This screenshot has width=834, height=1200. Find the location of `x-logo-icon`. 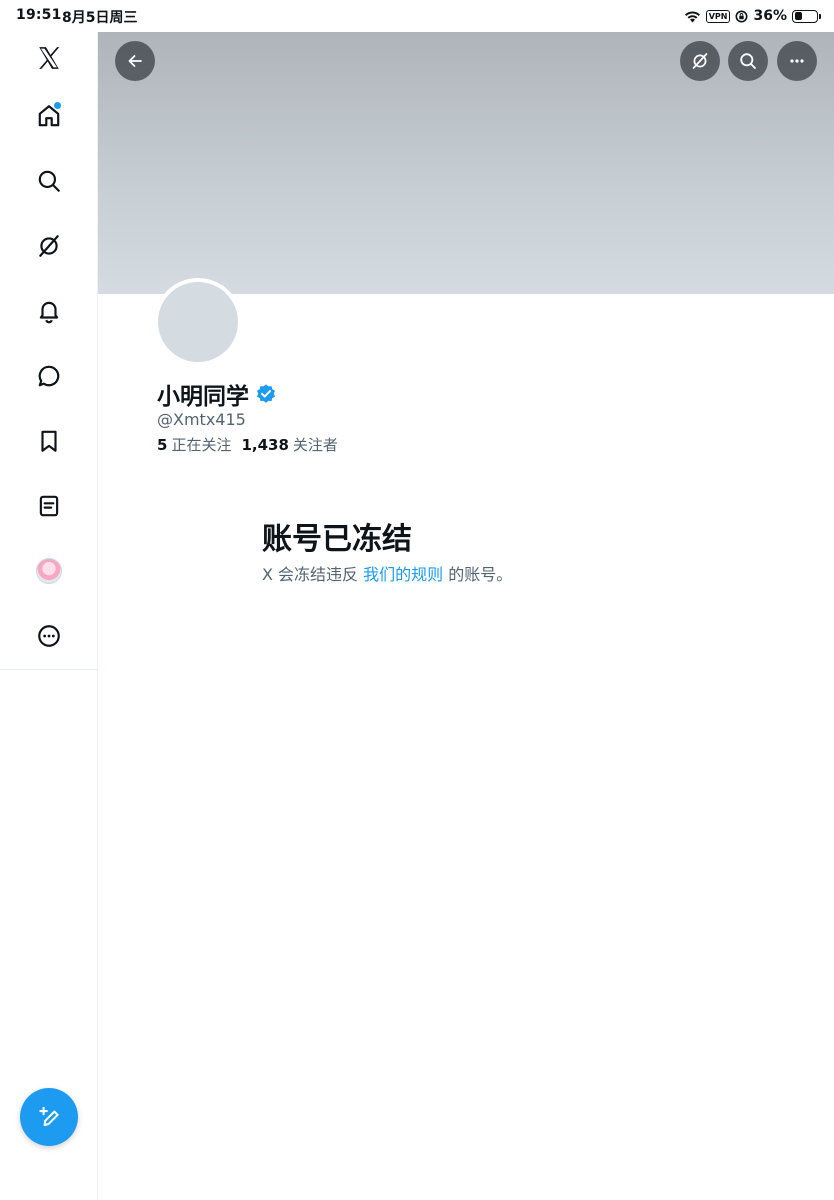

x-logo-icon is located at coordinates (49, 58).